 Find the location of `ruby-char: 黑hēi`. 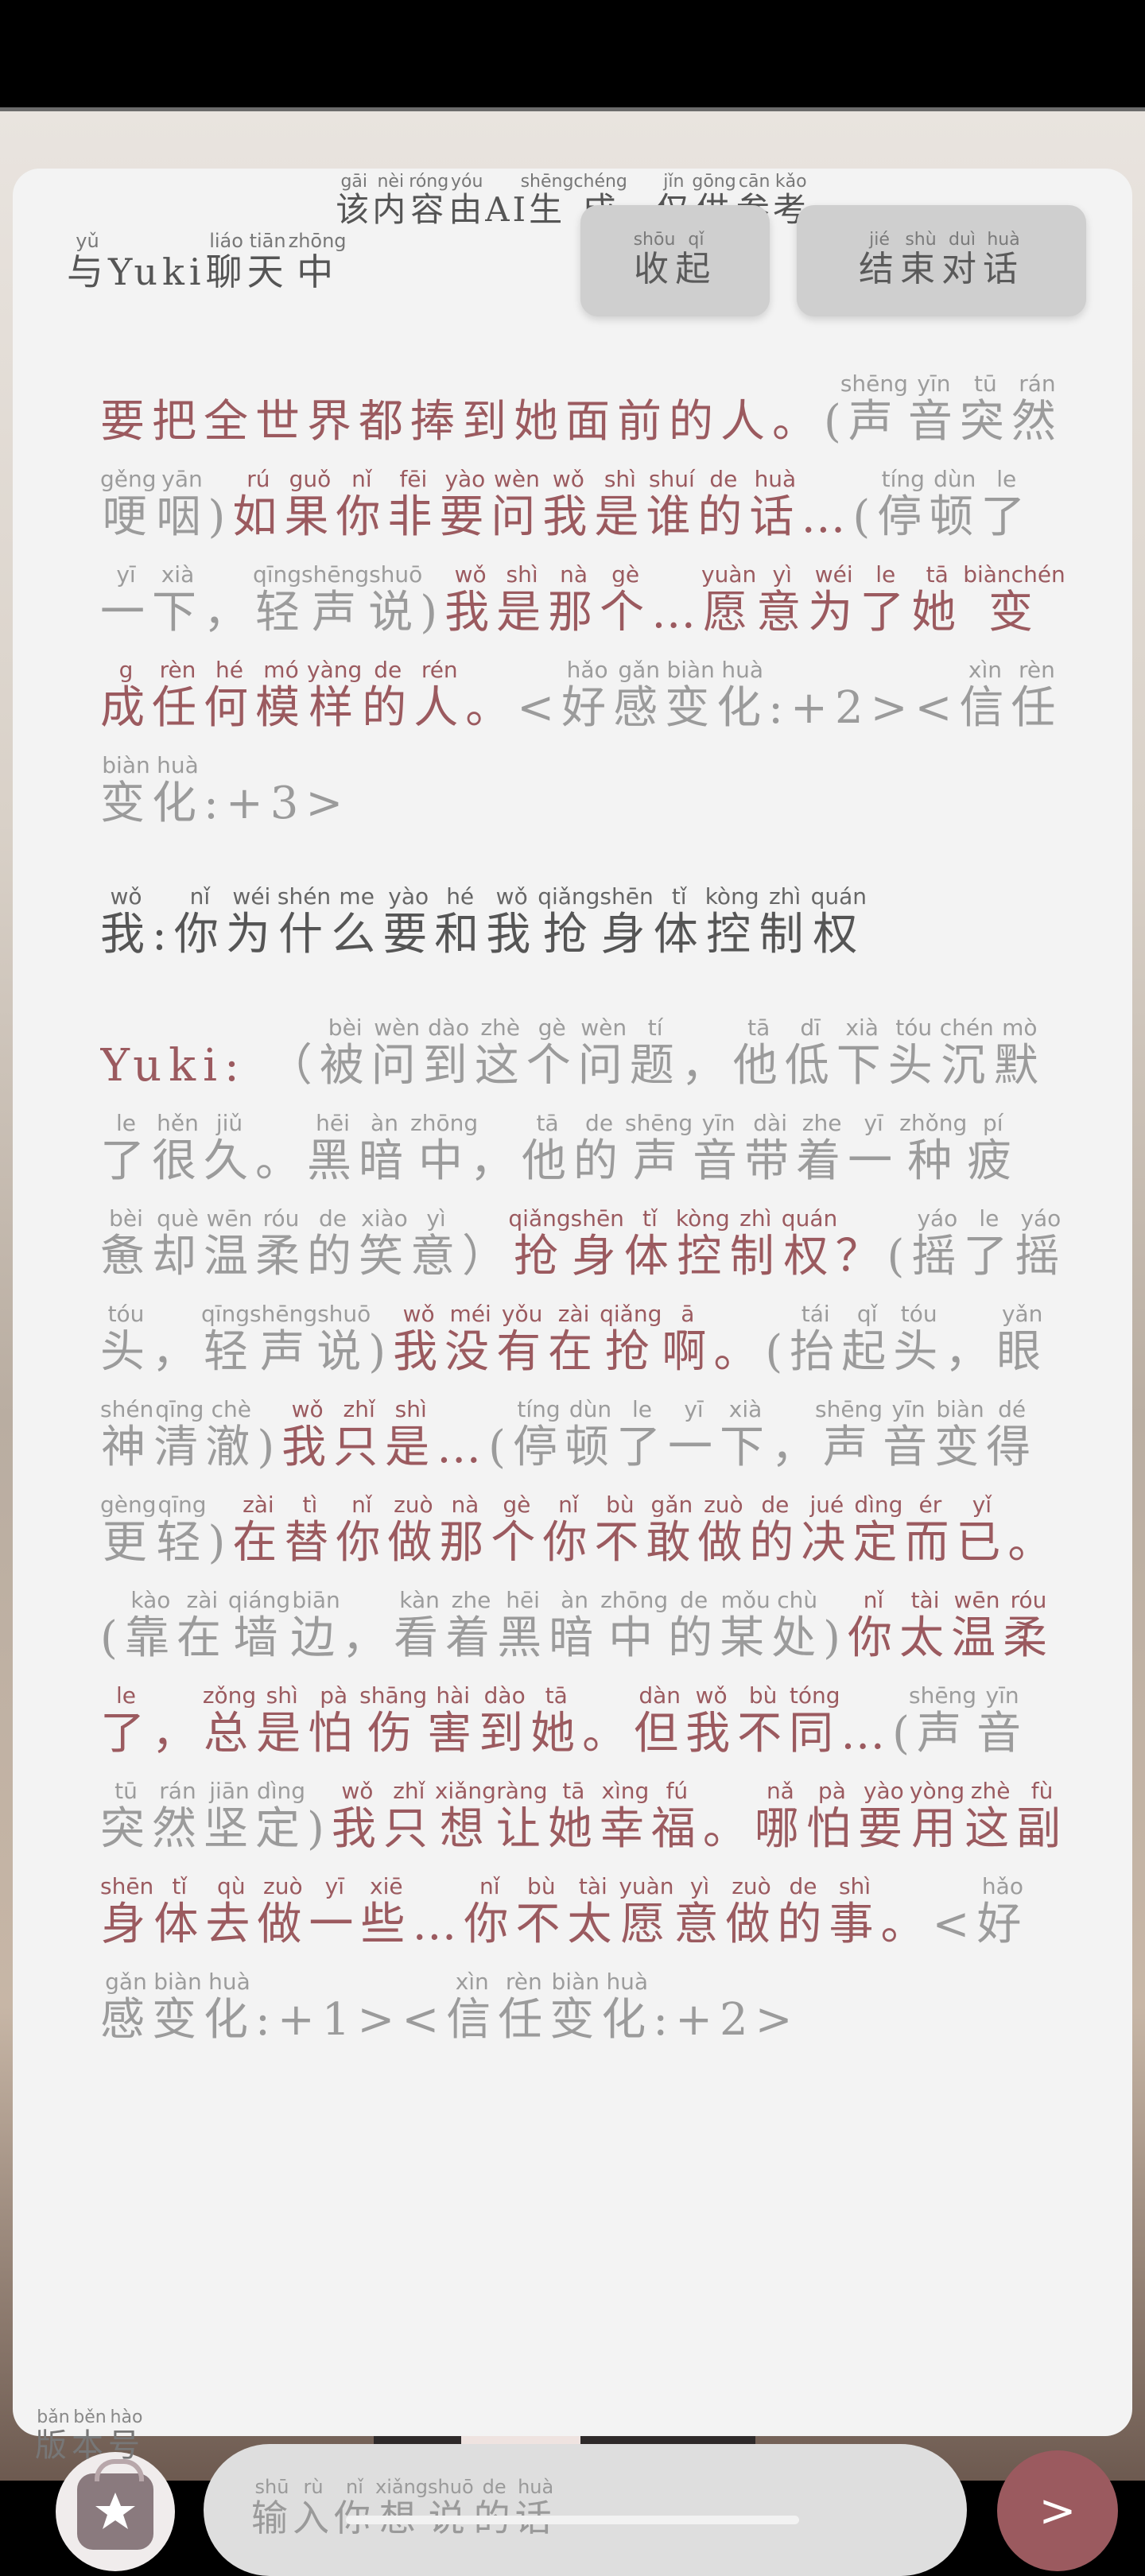

ruby-char: 黑hēi is located at coordinates (333, 1148).